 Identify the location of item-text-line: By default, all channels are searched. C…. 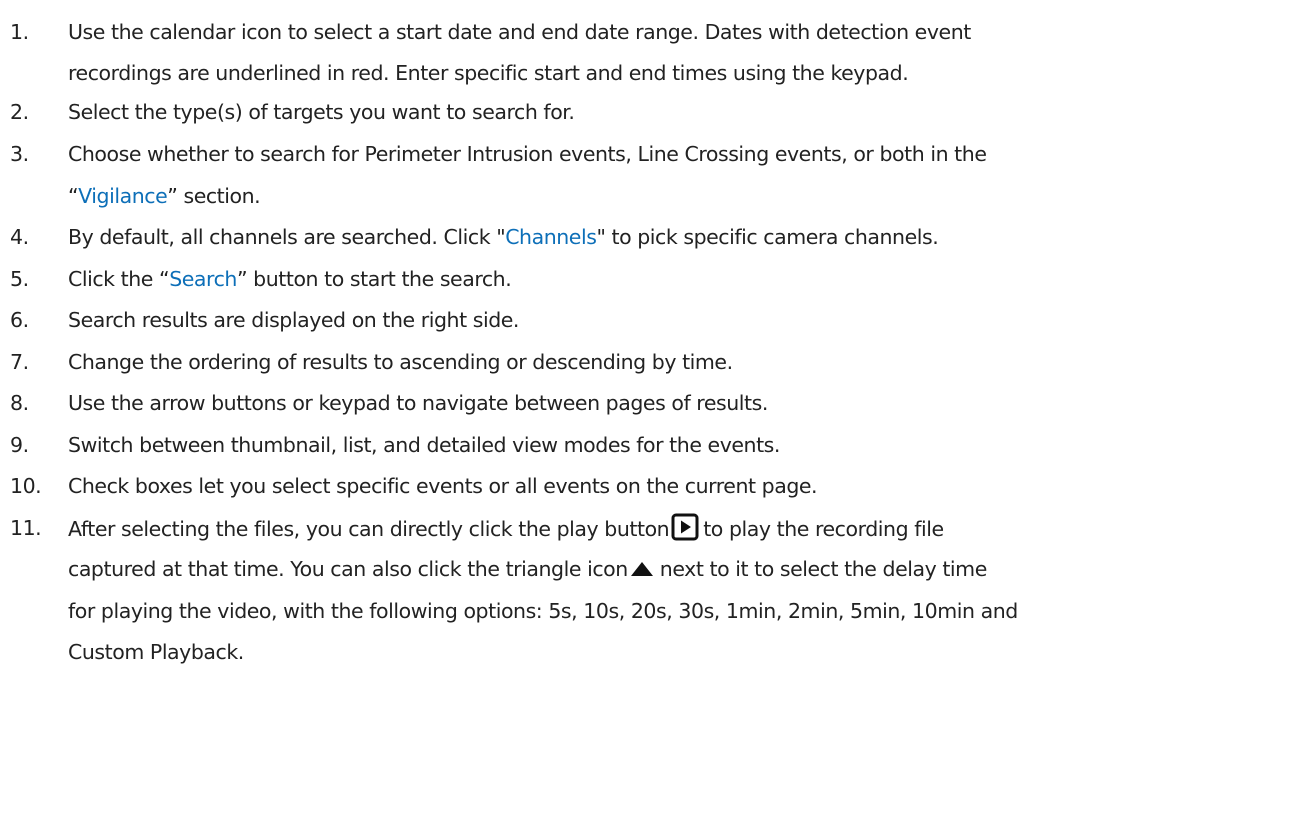
(503, 237).